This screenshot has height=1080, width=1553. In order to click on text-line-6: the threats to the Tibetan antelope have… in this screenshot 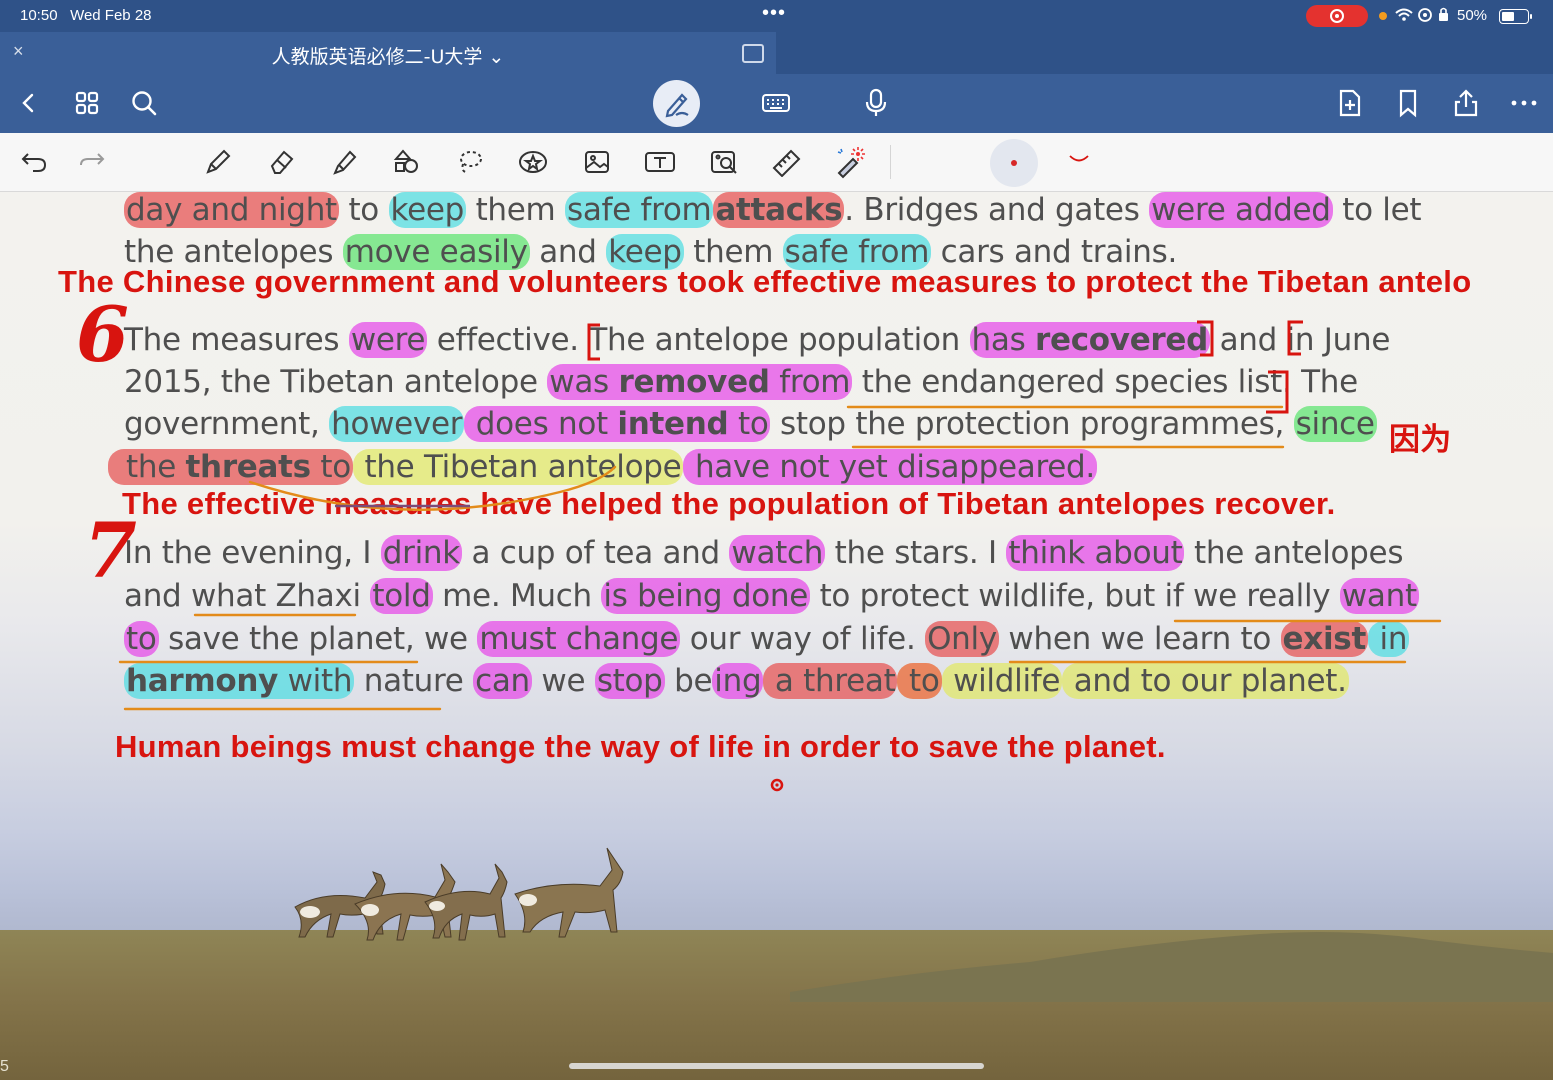, I will do `click(602, 467)`.